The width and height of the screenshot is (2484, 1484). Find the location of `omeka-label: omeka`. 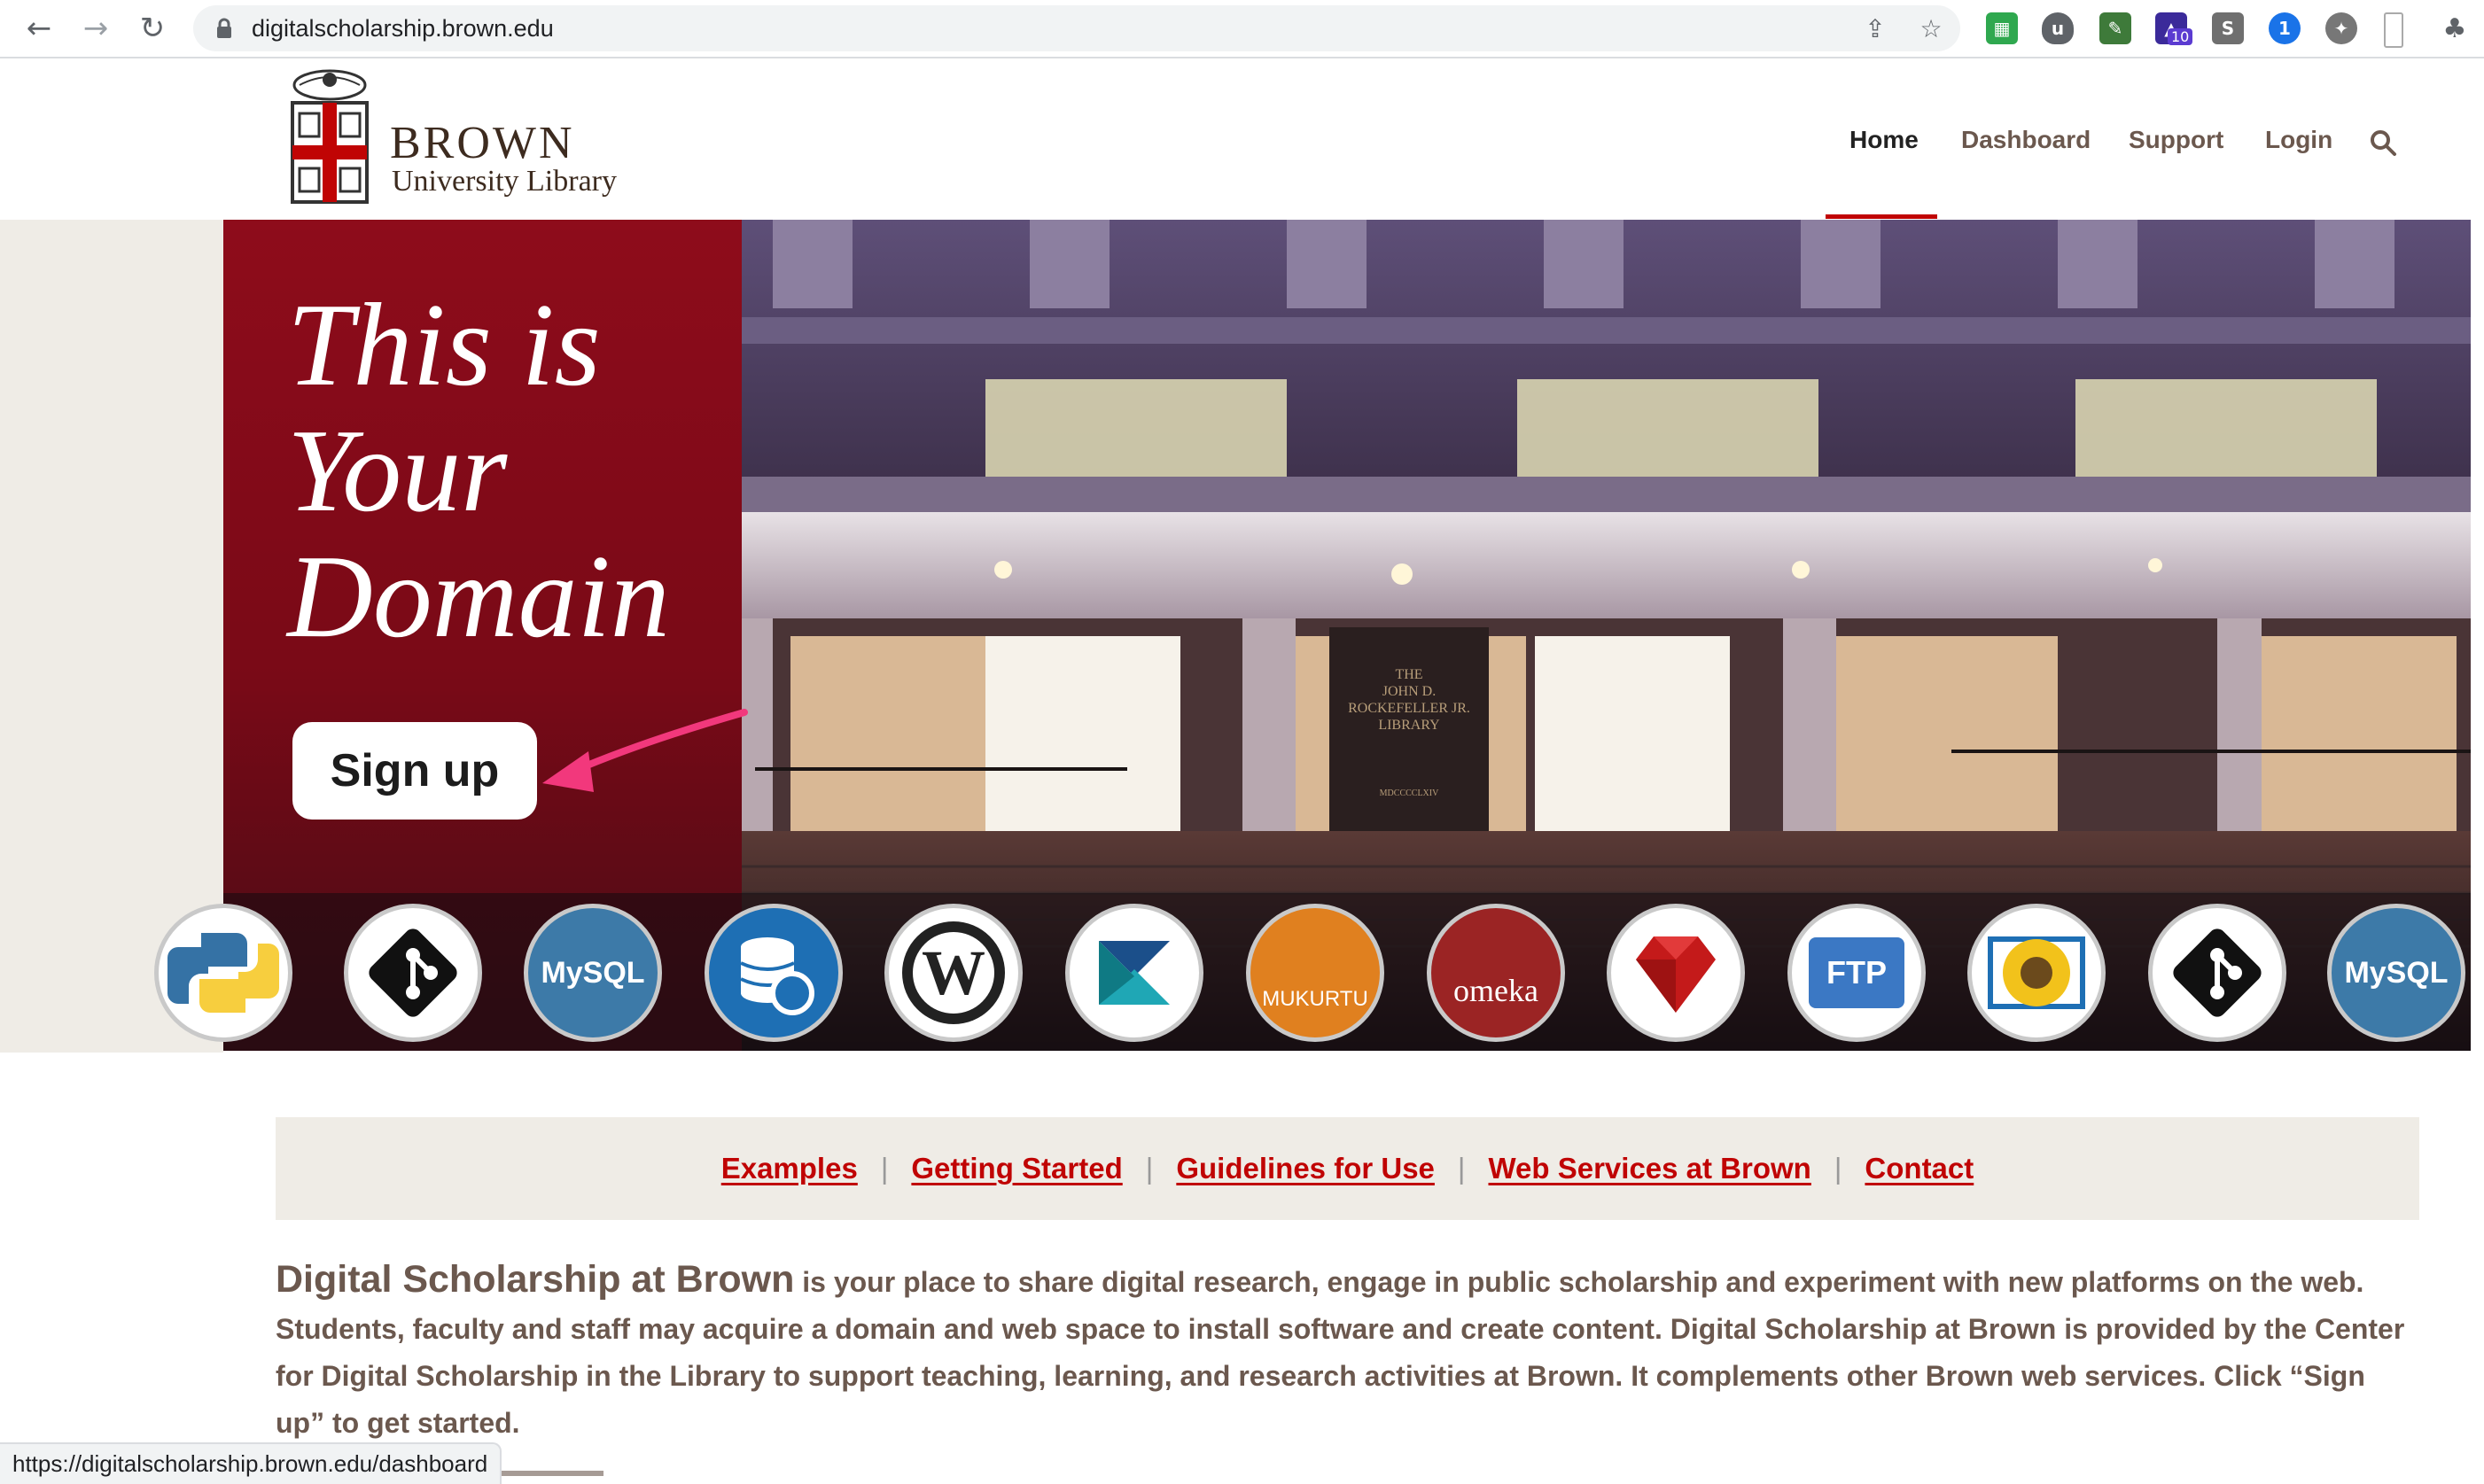

omeka-label: omeka is located at coordinates (1495, 990).